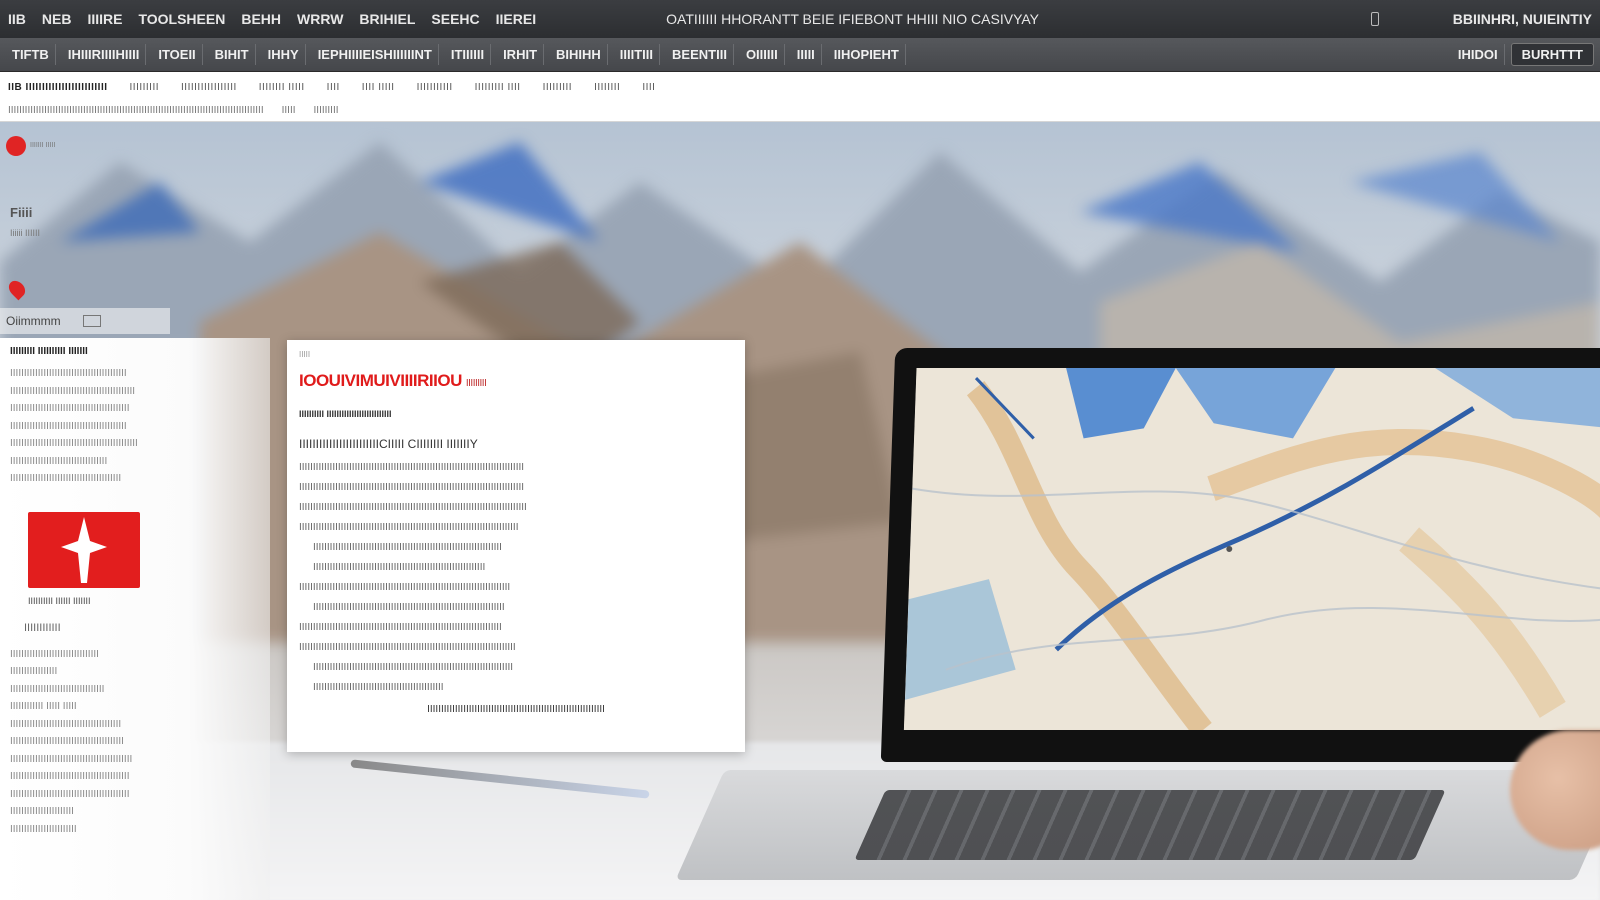 This screenshot has width=1600, height=900. I want to click on panel-subheading: IIIIIIIIIIII, so click(42, 627).